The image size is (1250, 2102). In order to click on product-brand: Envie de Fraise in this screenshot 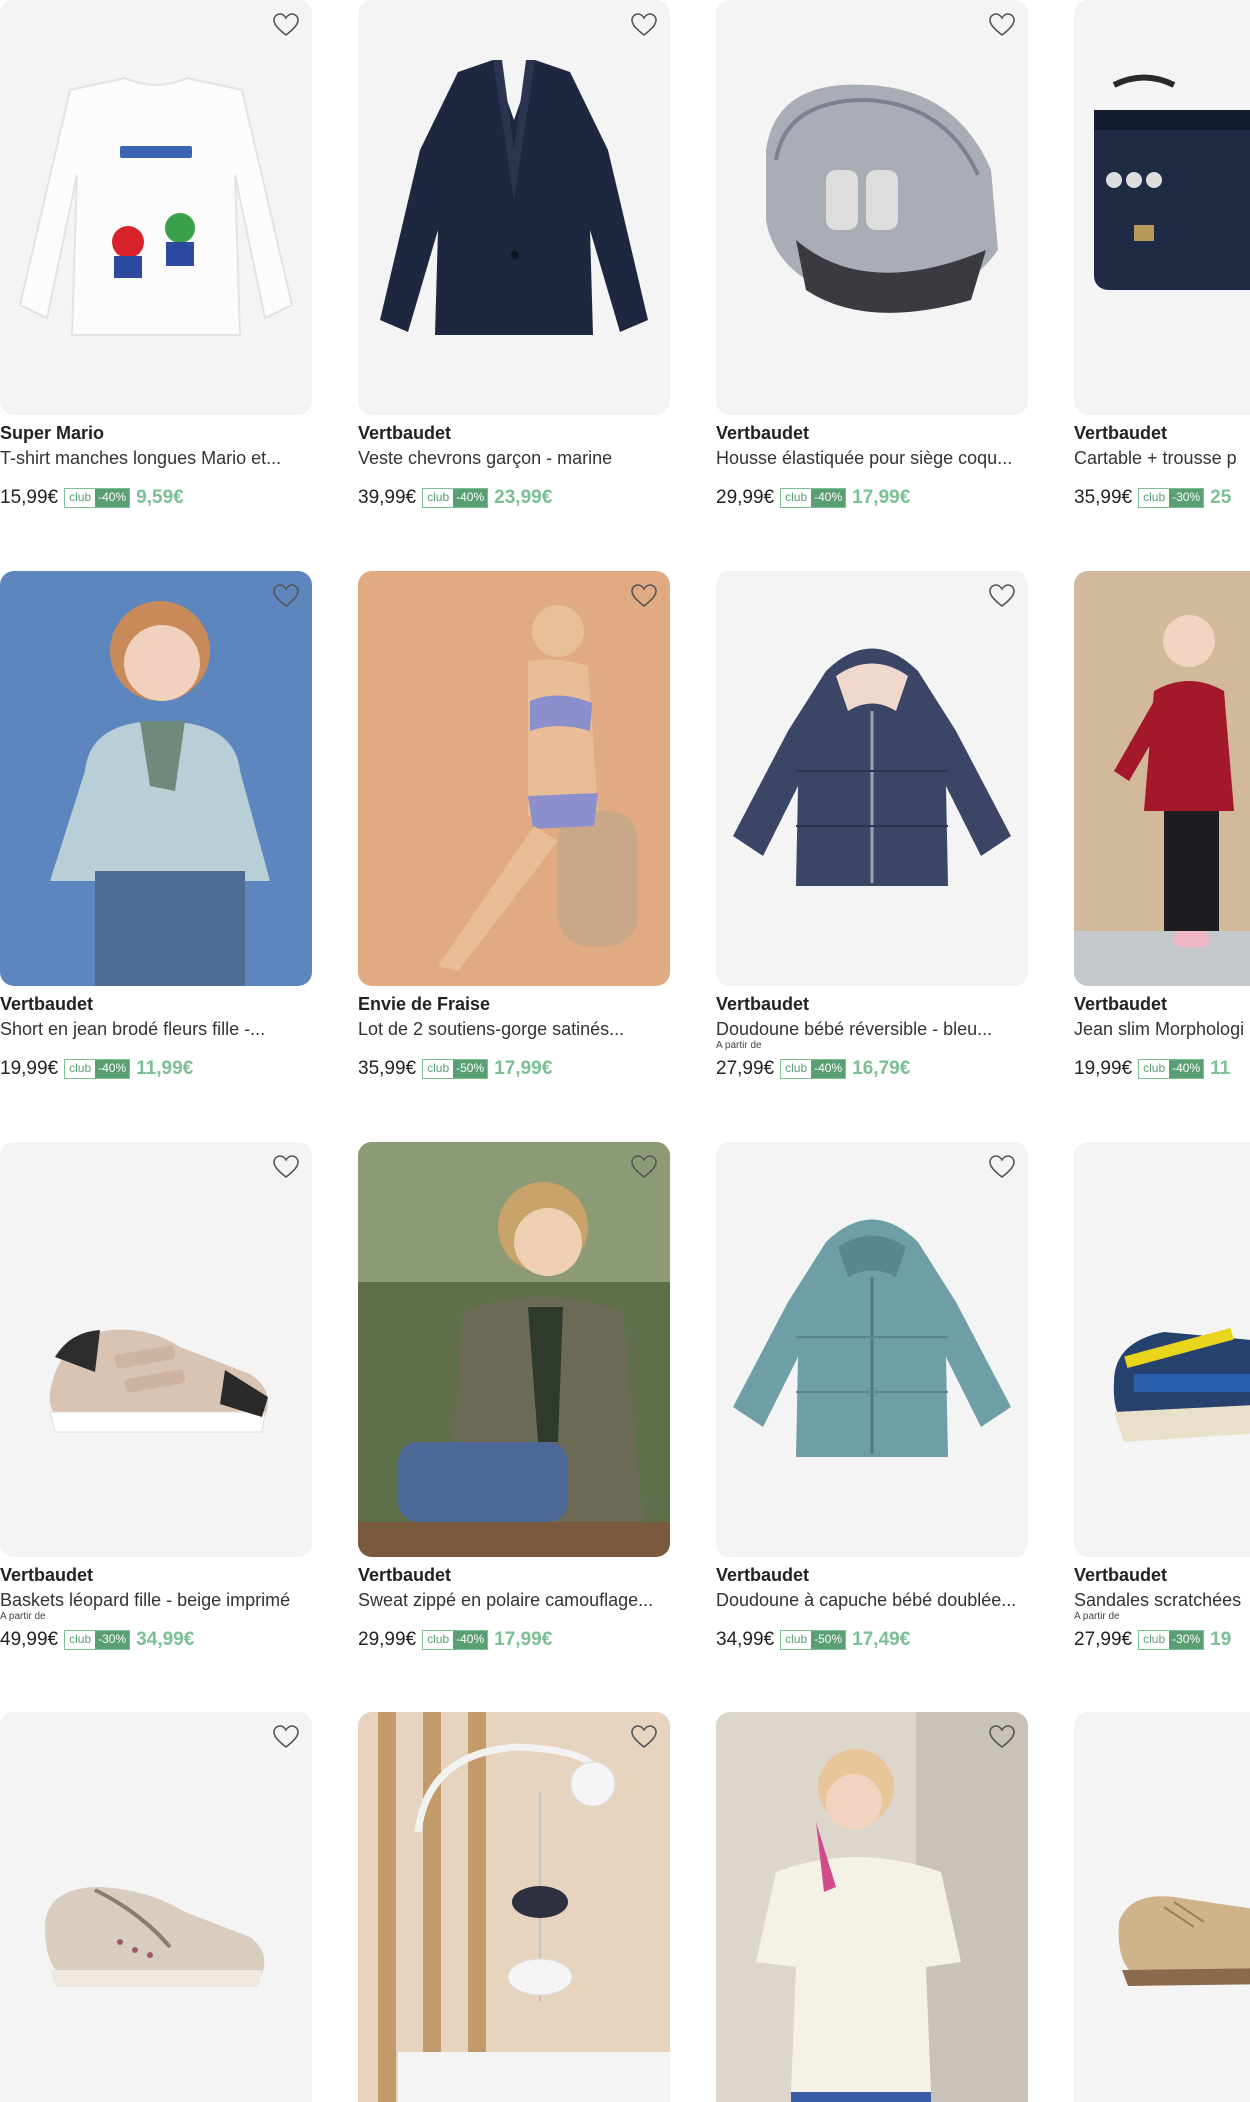, I will do `click(424, 1004)`.